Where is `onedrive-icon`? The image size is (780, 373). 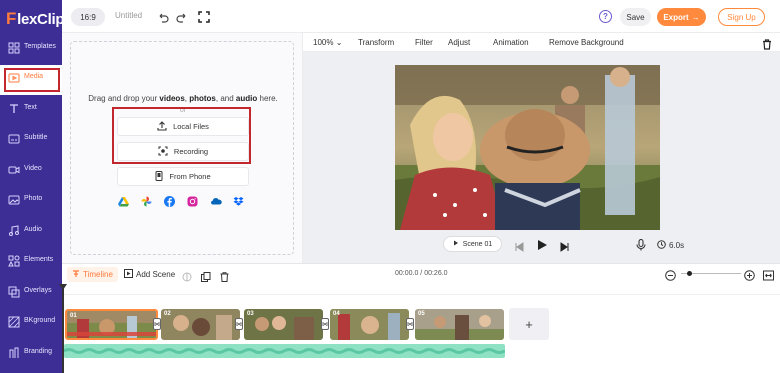 onedrive-icon is located at coordinates (216, 199).